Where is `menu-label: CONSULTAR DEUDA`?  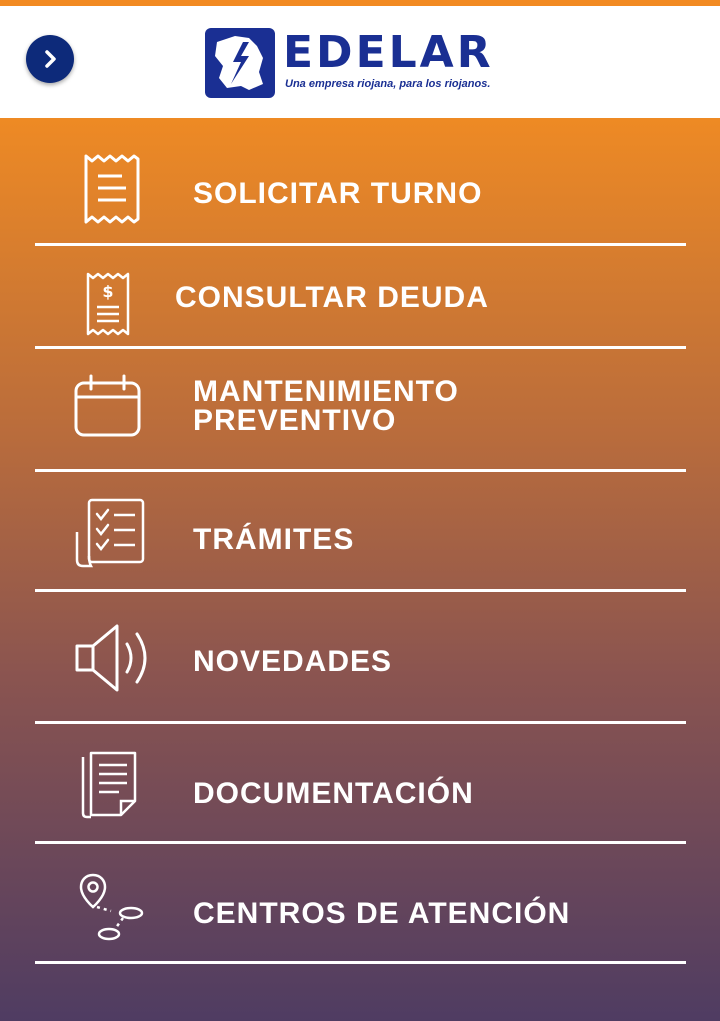
menu-label: CONSULTAR DEUDA is located at coordinates (332, 297).